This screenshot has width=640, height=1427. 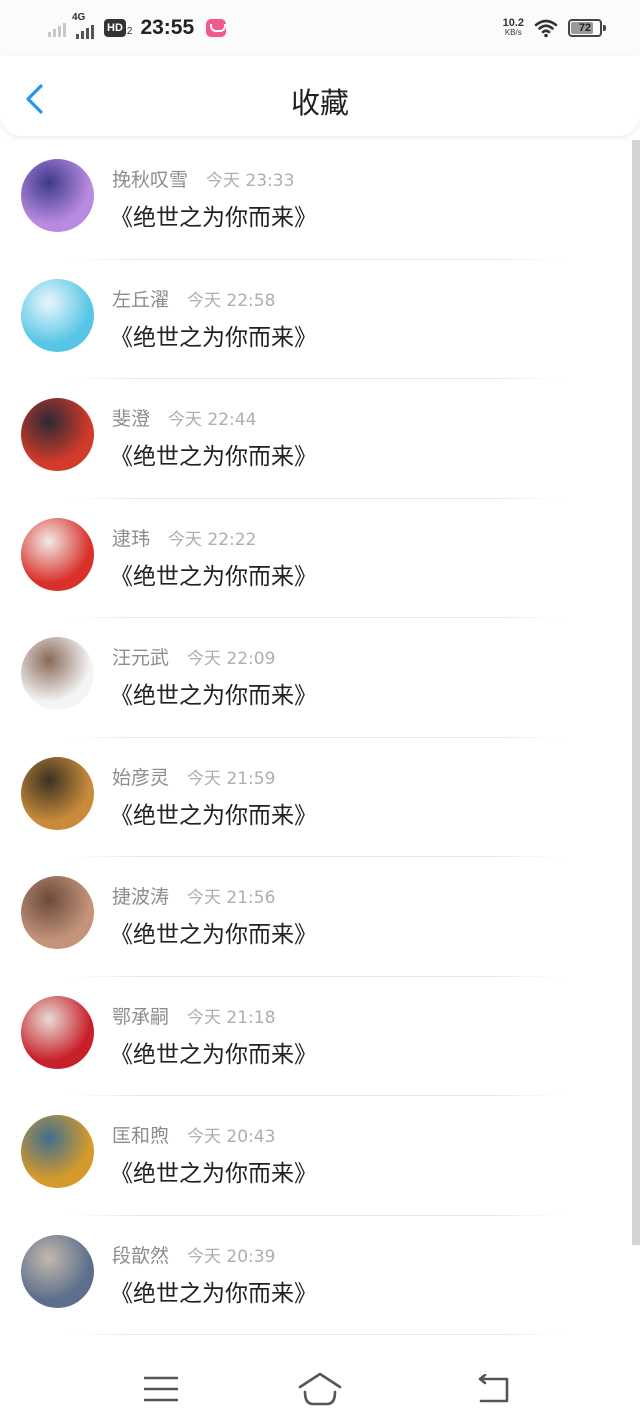 What do you see at coordinates (141, 299) in the screenshot?
I see `user-name: 左丘濯` at bounding box center [141, 299].